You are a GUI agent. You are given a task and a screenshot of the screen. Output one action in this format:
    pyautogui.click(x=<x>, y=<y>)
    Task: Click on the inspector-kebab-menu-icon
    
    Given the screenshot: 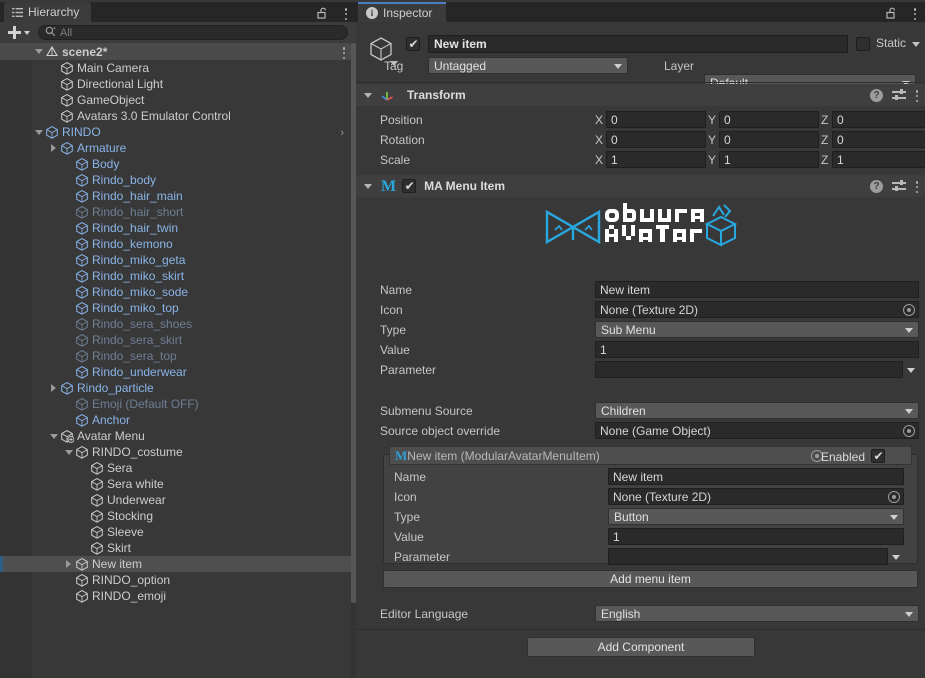 What is the action you would take?
    pyautogui.click(x=915, y=13)
    